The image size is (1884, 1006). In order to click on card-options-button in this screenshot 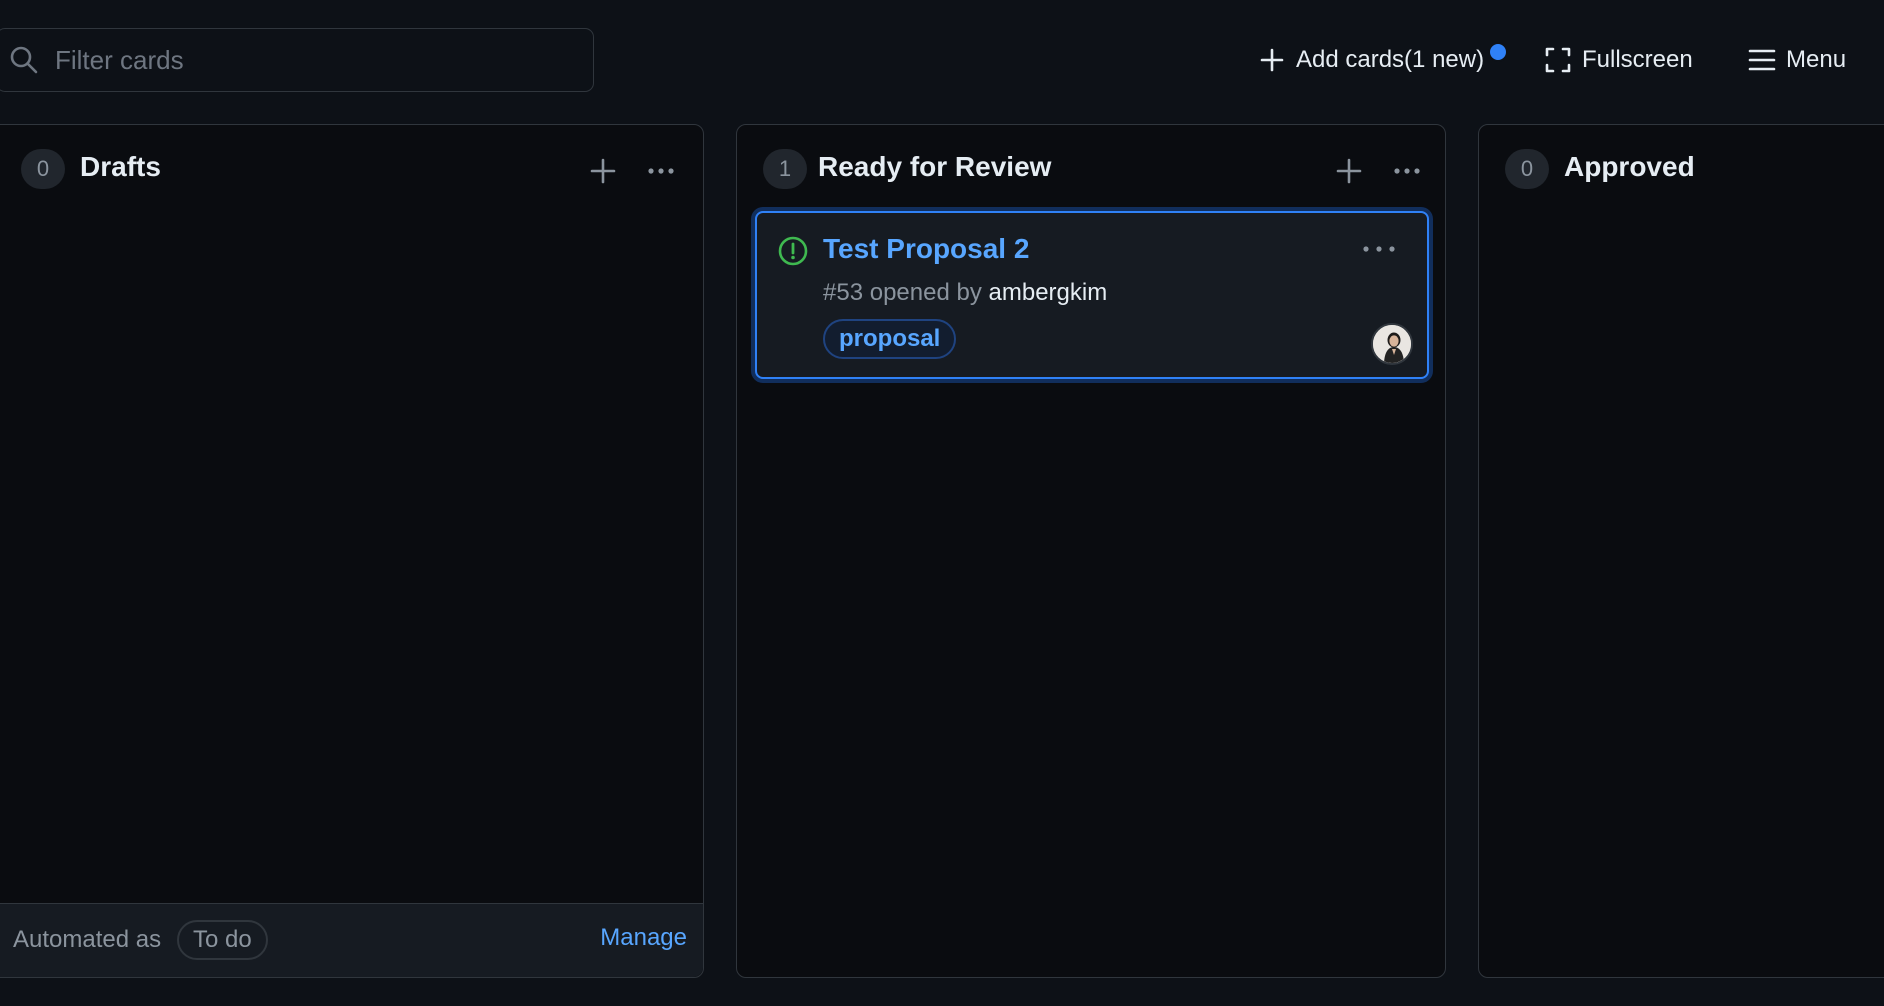, I will do `click(1379, 249)`.